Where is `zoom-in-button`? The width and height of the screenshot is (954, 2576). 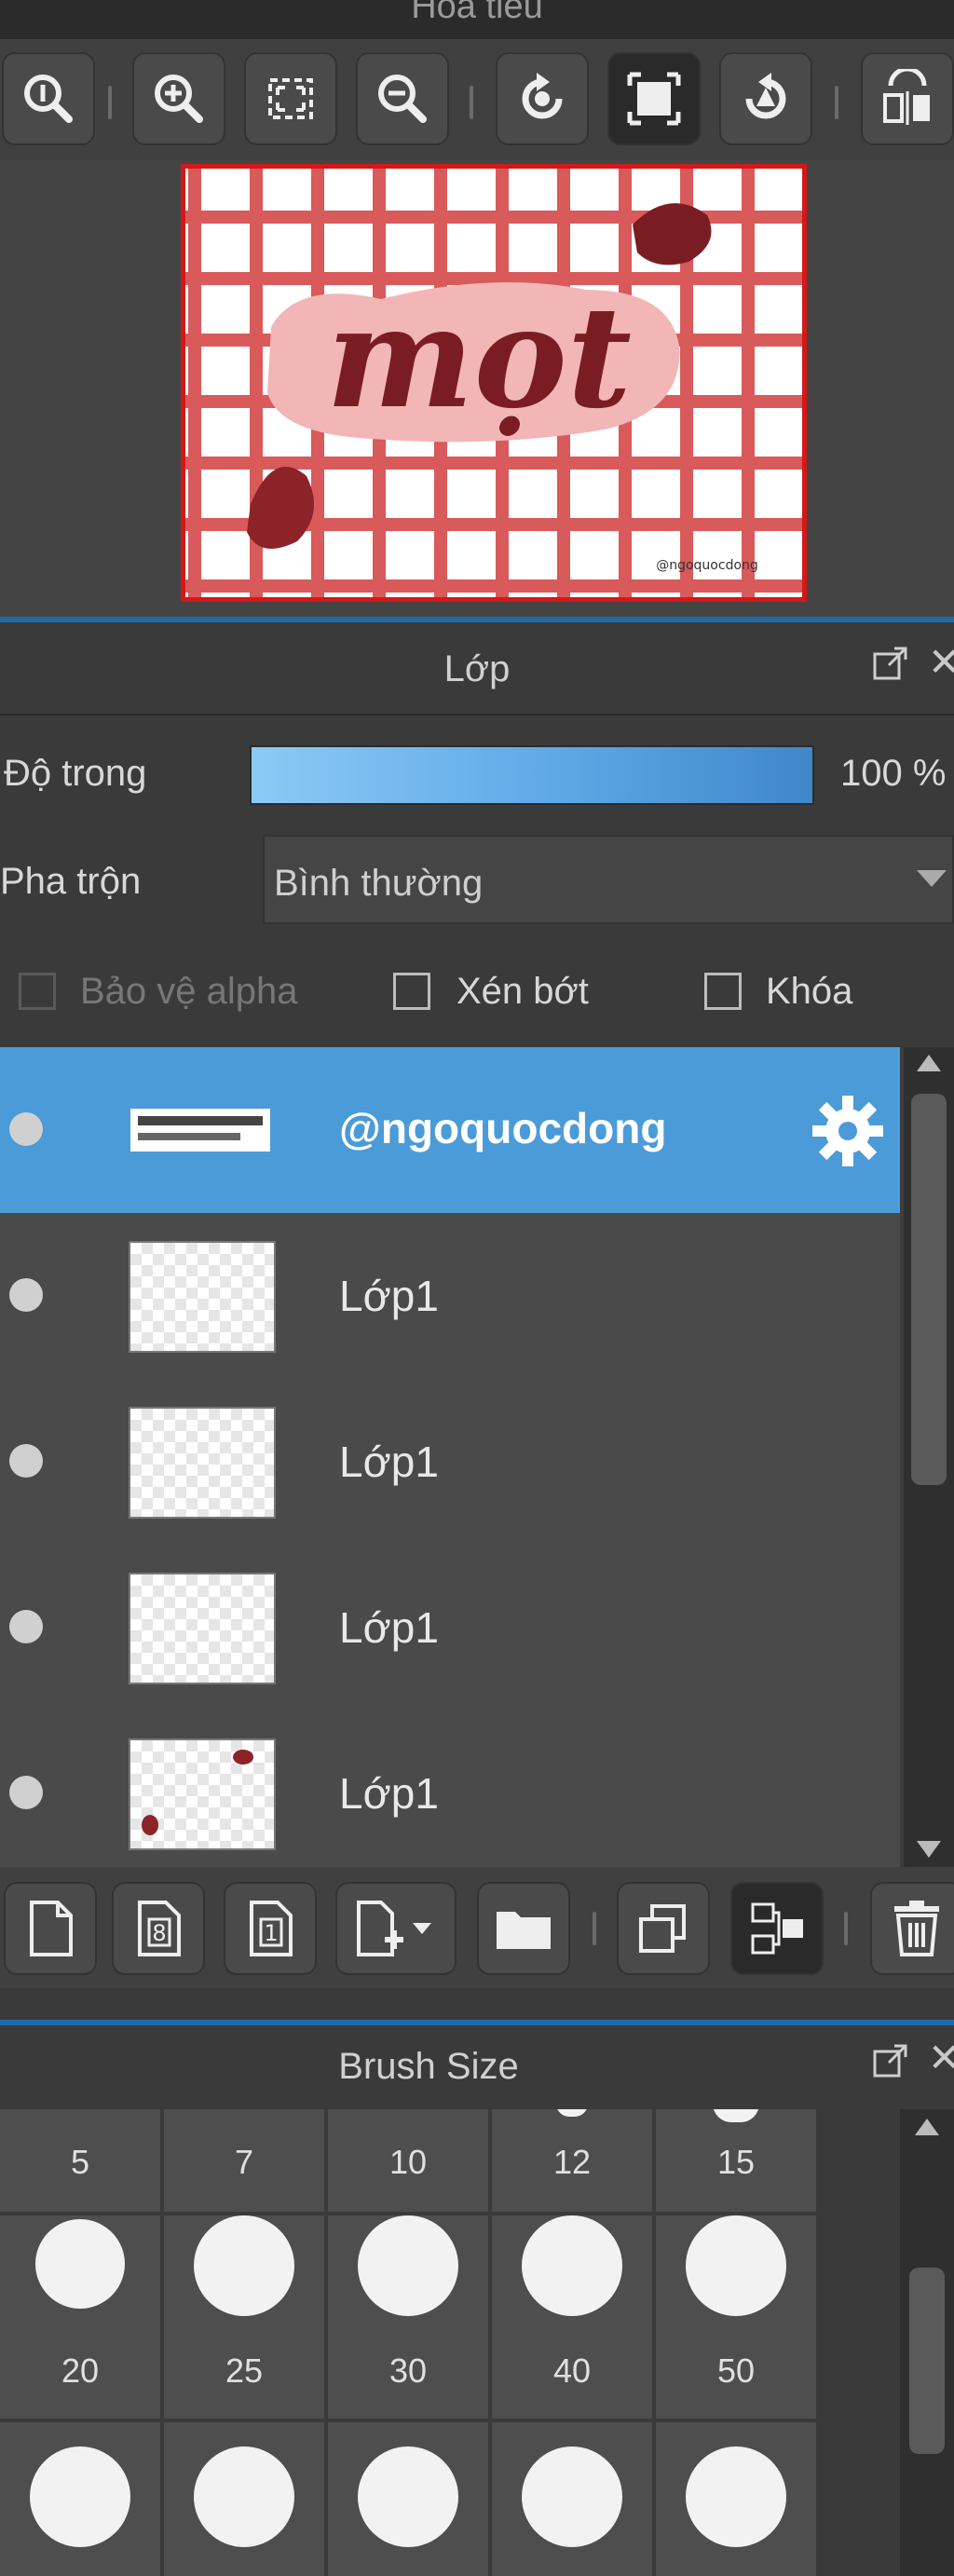 zoom-in-button is located at coordinates (178, 98).